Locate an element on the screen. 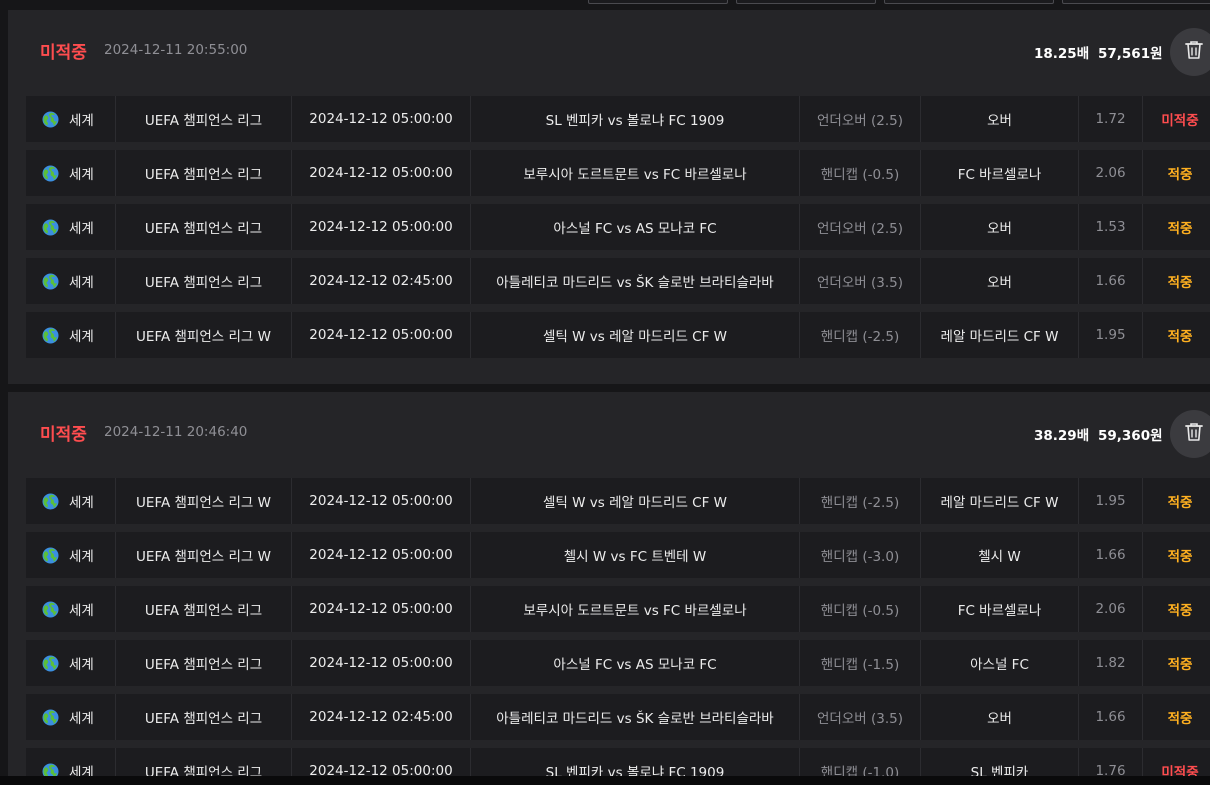 The width and height of the screenshot is (1210, 785). bet-slip-header: 미적중 2024-12-11 20:55:00 18.25배 57,561원 is located at coordinates (609, 53).